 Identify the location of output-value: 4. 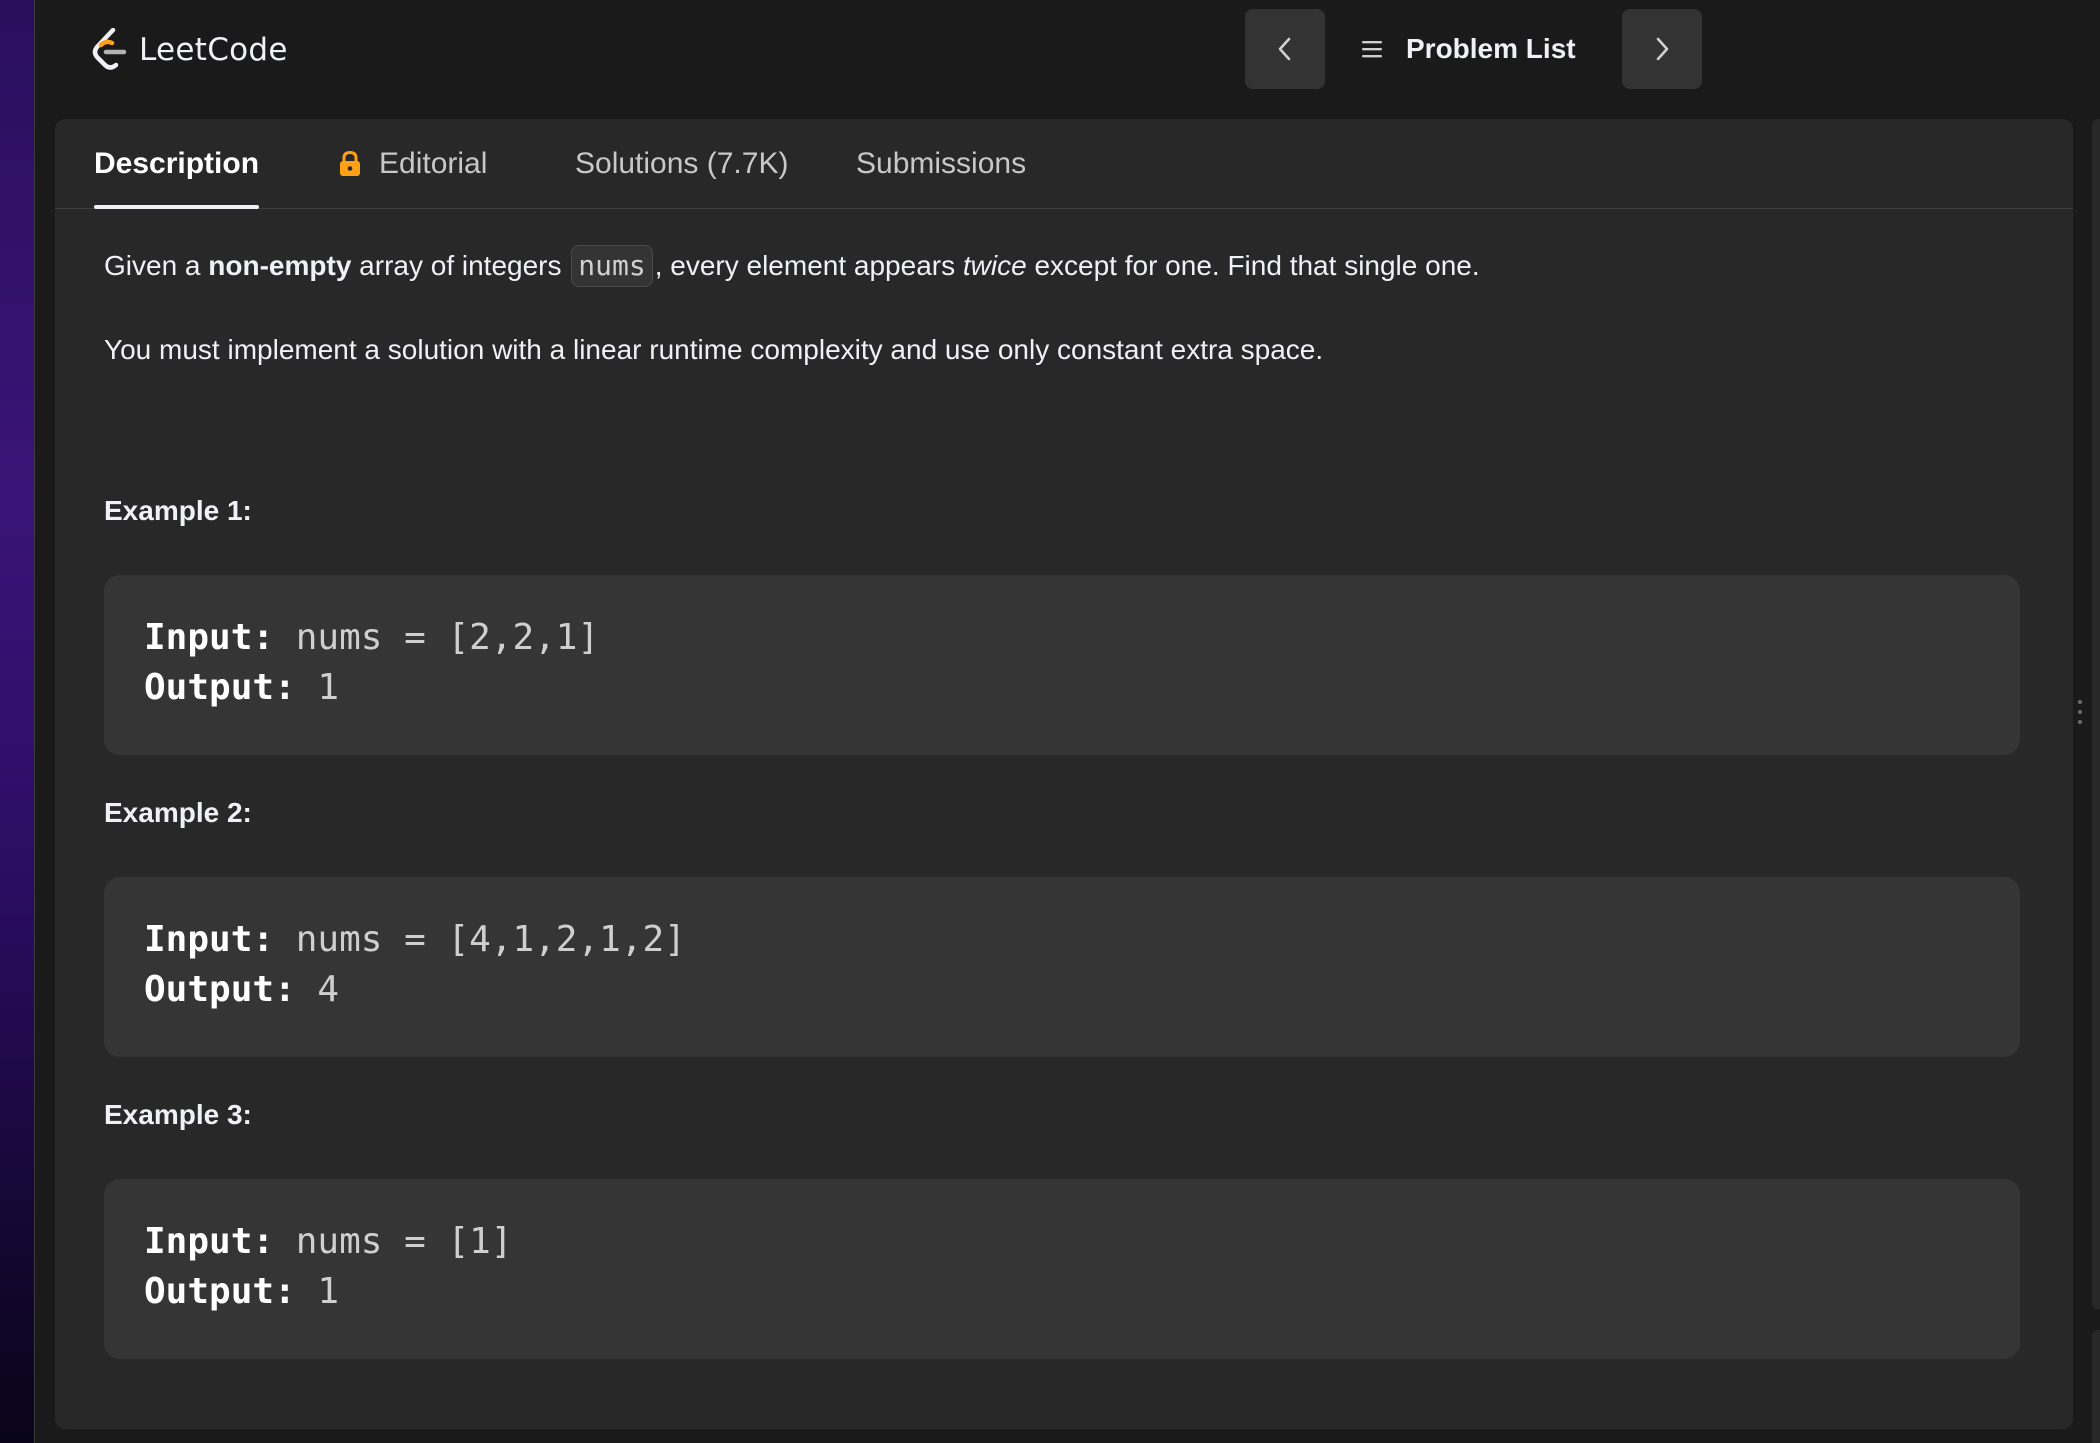
(317, 989).